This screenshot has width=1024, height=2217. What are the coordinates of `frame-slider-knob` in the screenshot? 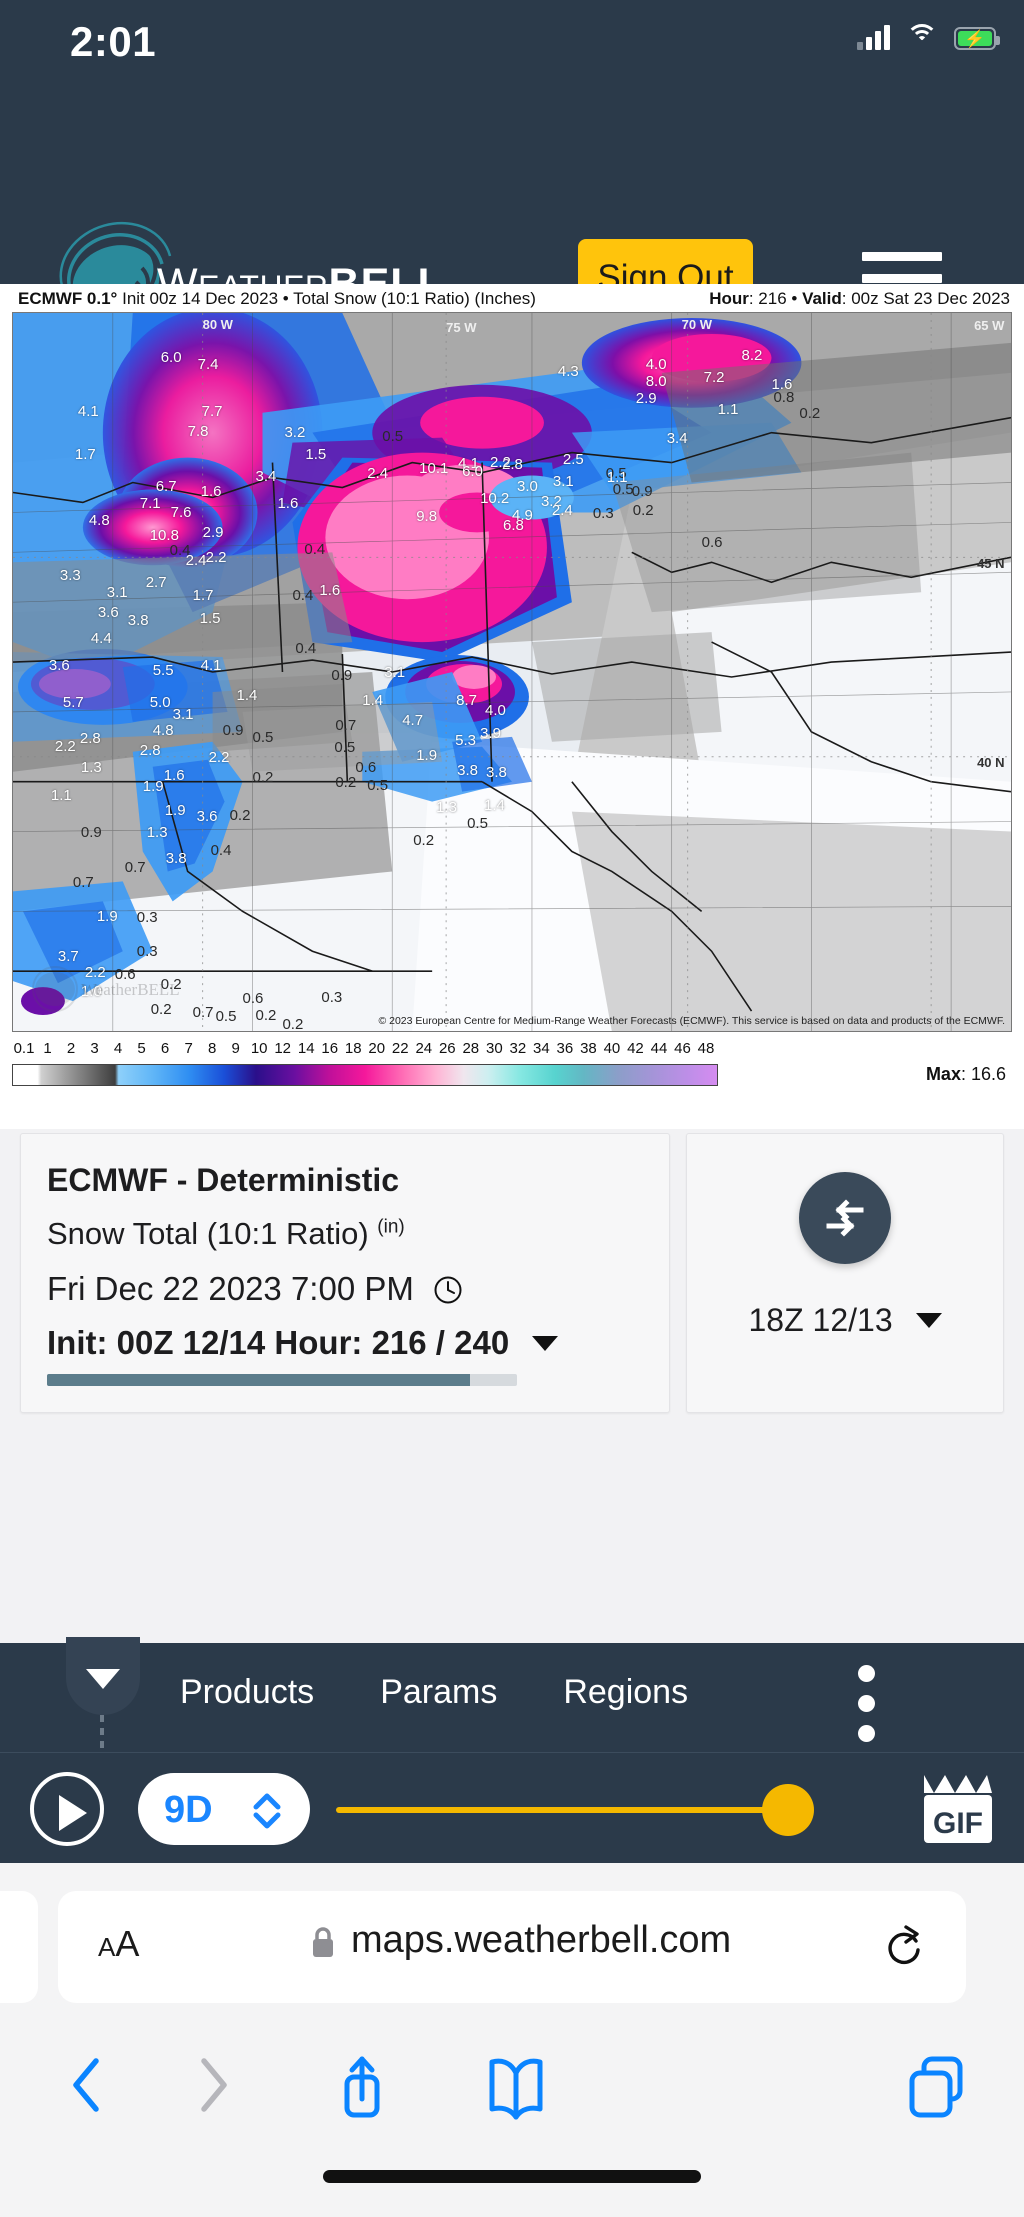 It's located at (788, 1810).